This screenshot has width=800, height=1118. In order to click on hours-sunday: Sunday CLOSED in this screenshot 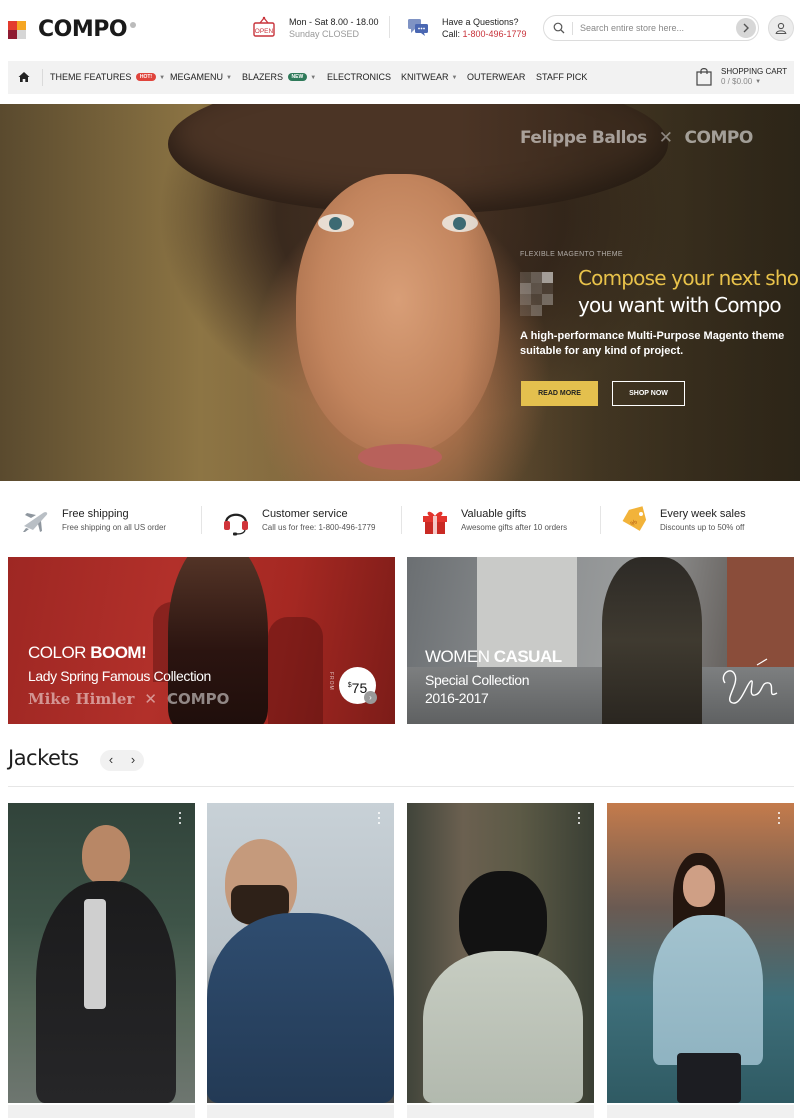, I will do `click(324, 34)`.